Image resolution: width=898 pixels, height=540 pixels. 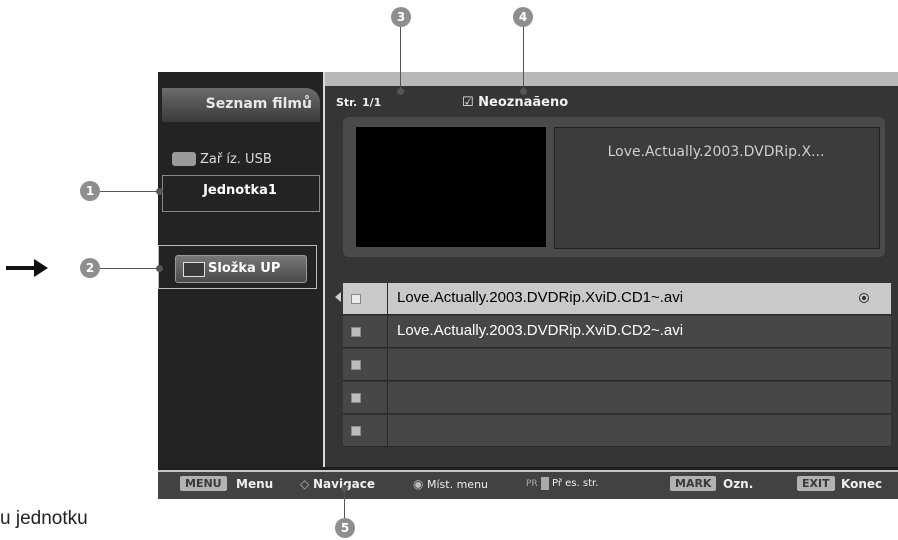 I want to click on menu-label: Menu, so click(x=255, y=484).